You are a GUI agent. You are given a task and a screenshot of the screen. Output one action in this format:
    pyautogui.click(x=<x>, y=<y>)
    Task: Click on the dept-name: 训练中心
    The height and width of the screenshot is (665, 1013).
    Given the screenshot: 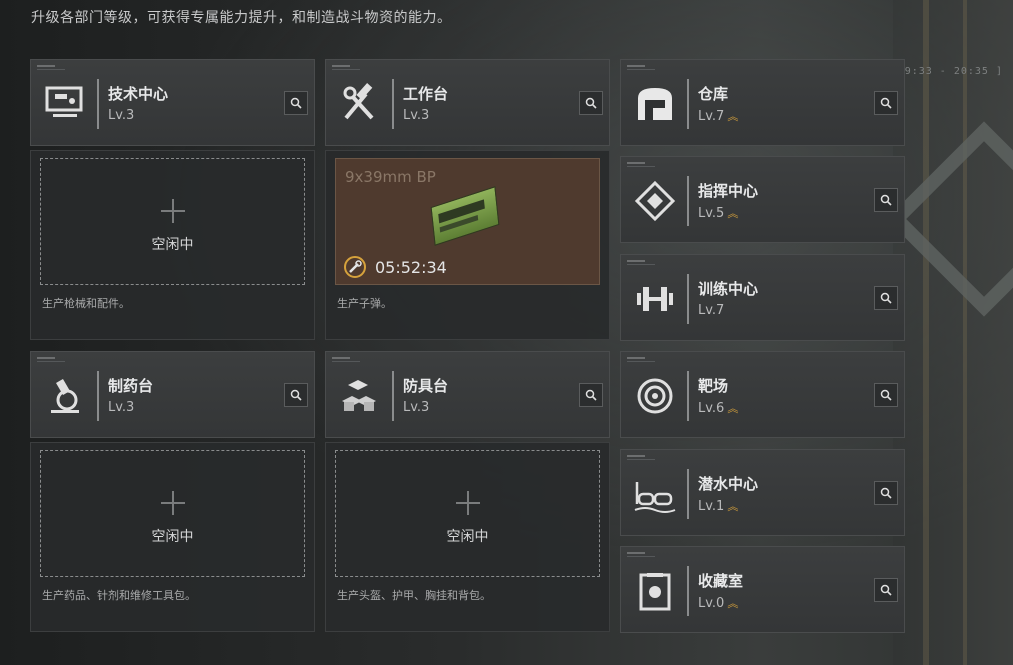 What is the action you would take?
    pyautogui.click(x=728, y=289)
    